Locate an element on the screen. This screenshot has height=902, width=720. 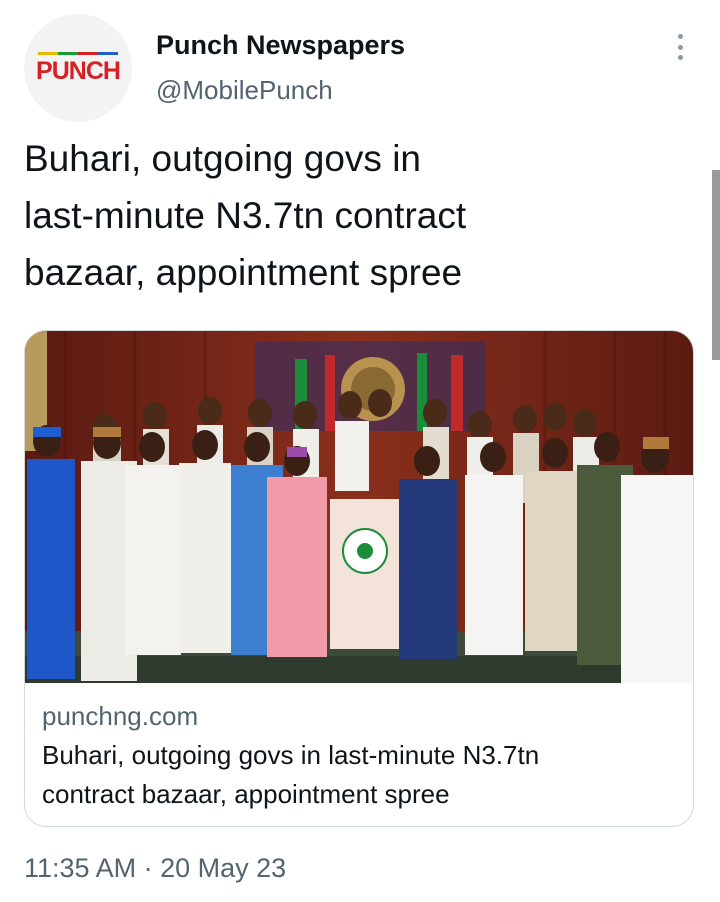
tweet-timestamp: 11:35 AM · 20 May 23 is located at coordinates (155, 868).